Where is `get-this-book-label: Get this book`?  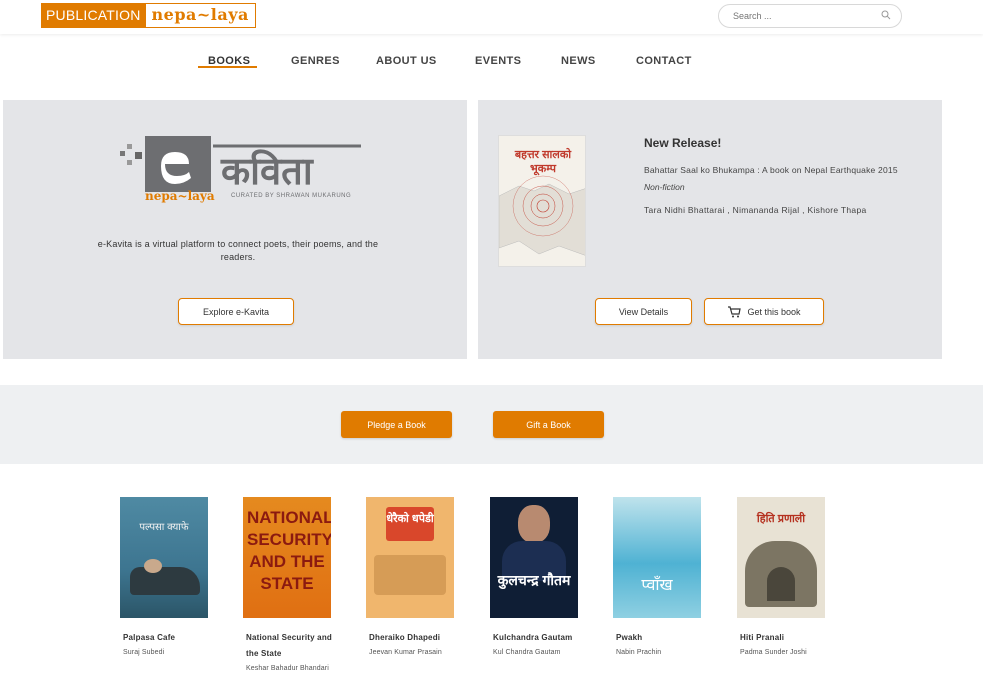
get-this-book-label: Get this book is located at coordinates (774, 311).